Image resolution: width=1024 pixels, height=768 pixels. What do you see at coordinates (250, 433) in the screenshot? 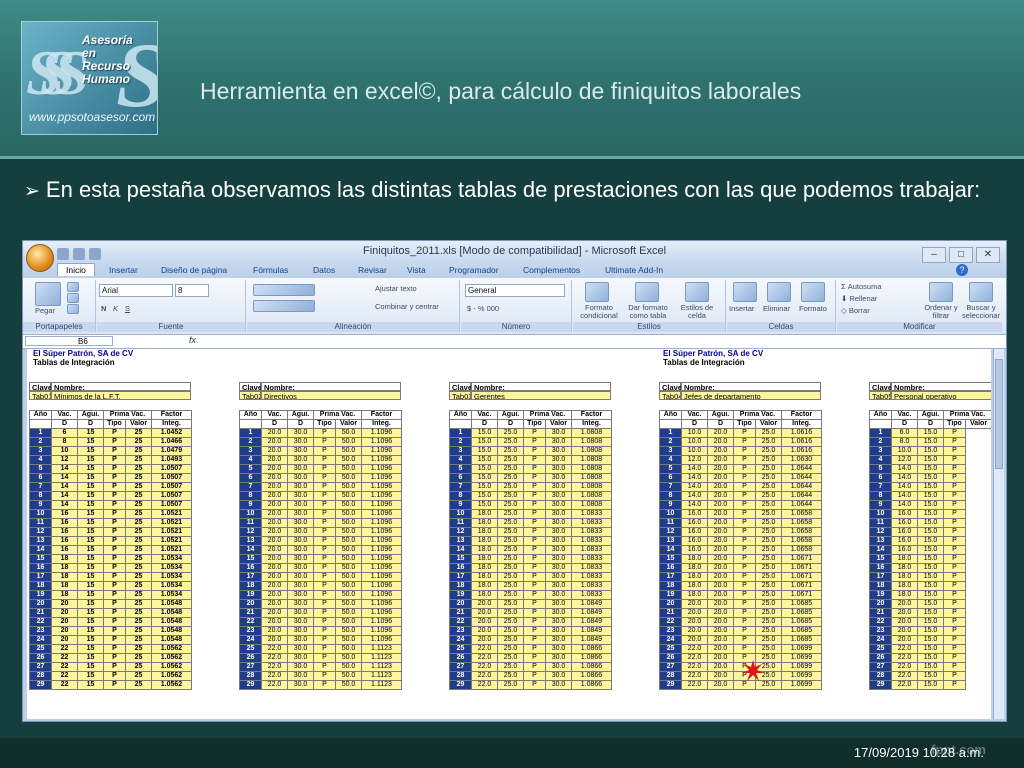
I see `year-cell: 1` at bounding box center [250, 433].